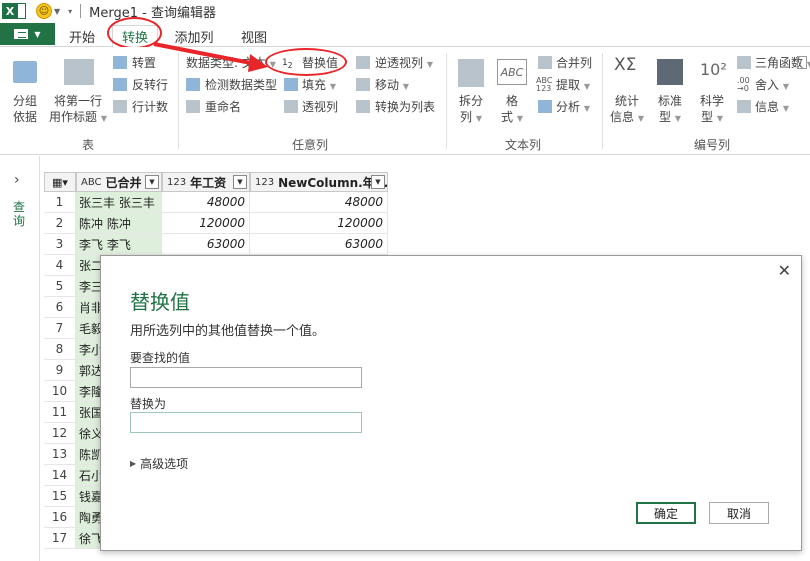 This screenshot has height=561, width=810. Describe the element at coordinates (60, 202) in the screenshot. I see `row-number-cell: 1` at that location.